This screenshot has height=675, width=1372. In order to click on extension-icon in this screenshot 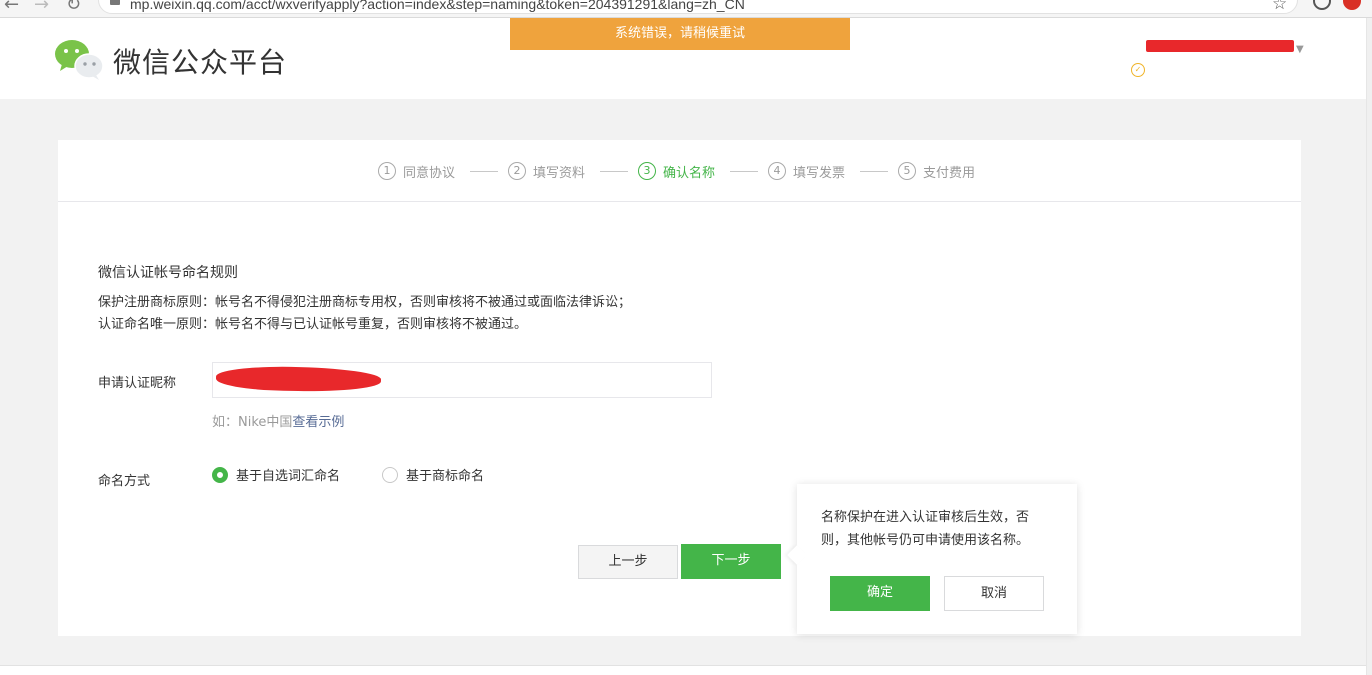, I will do `click(1352, 5)`.